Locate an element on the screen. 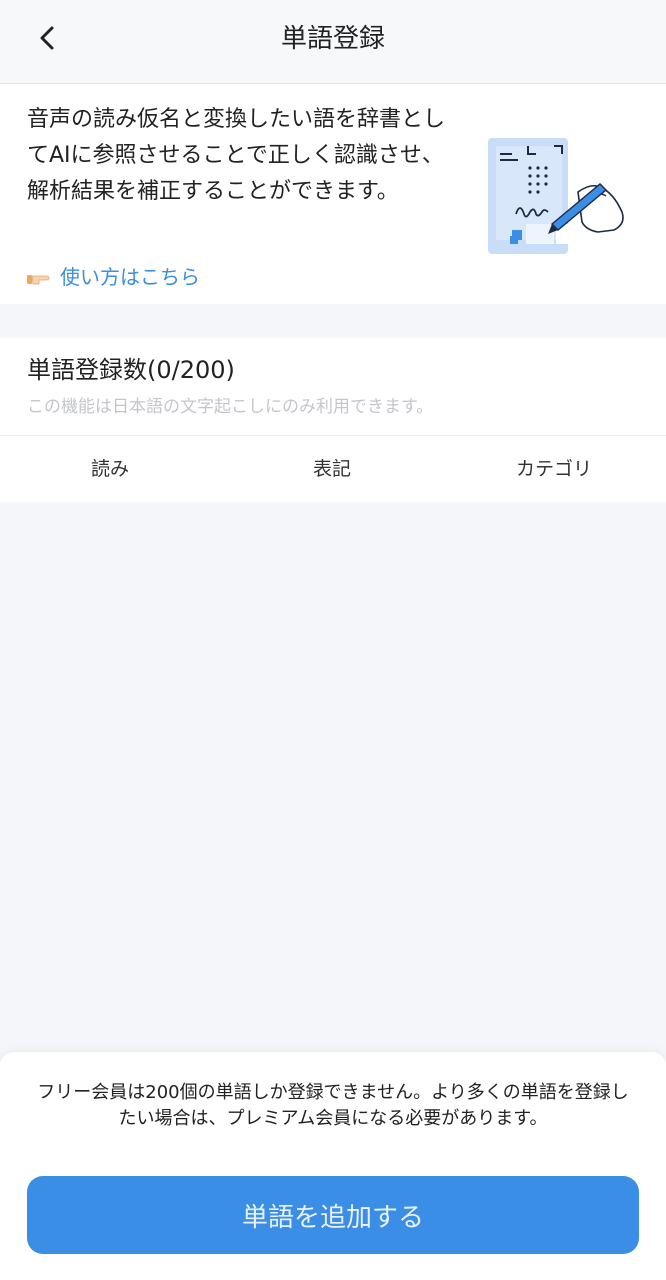 Image resolution: width=666 pixels, height=1280 pixels. column-header-category: カテゴリ is located at coordinates (553, 469).